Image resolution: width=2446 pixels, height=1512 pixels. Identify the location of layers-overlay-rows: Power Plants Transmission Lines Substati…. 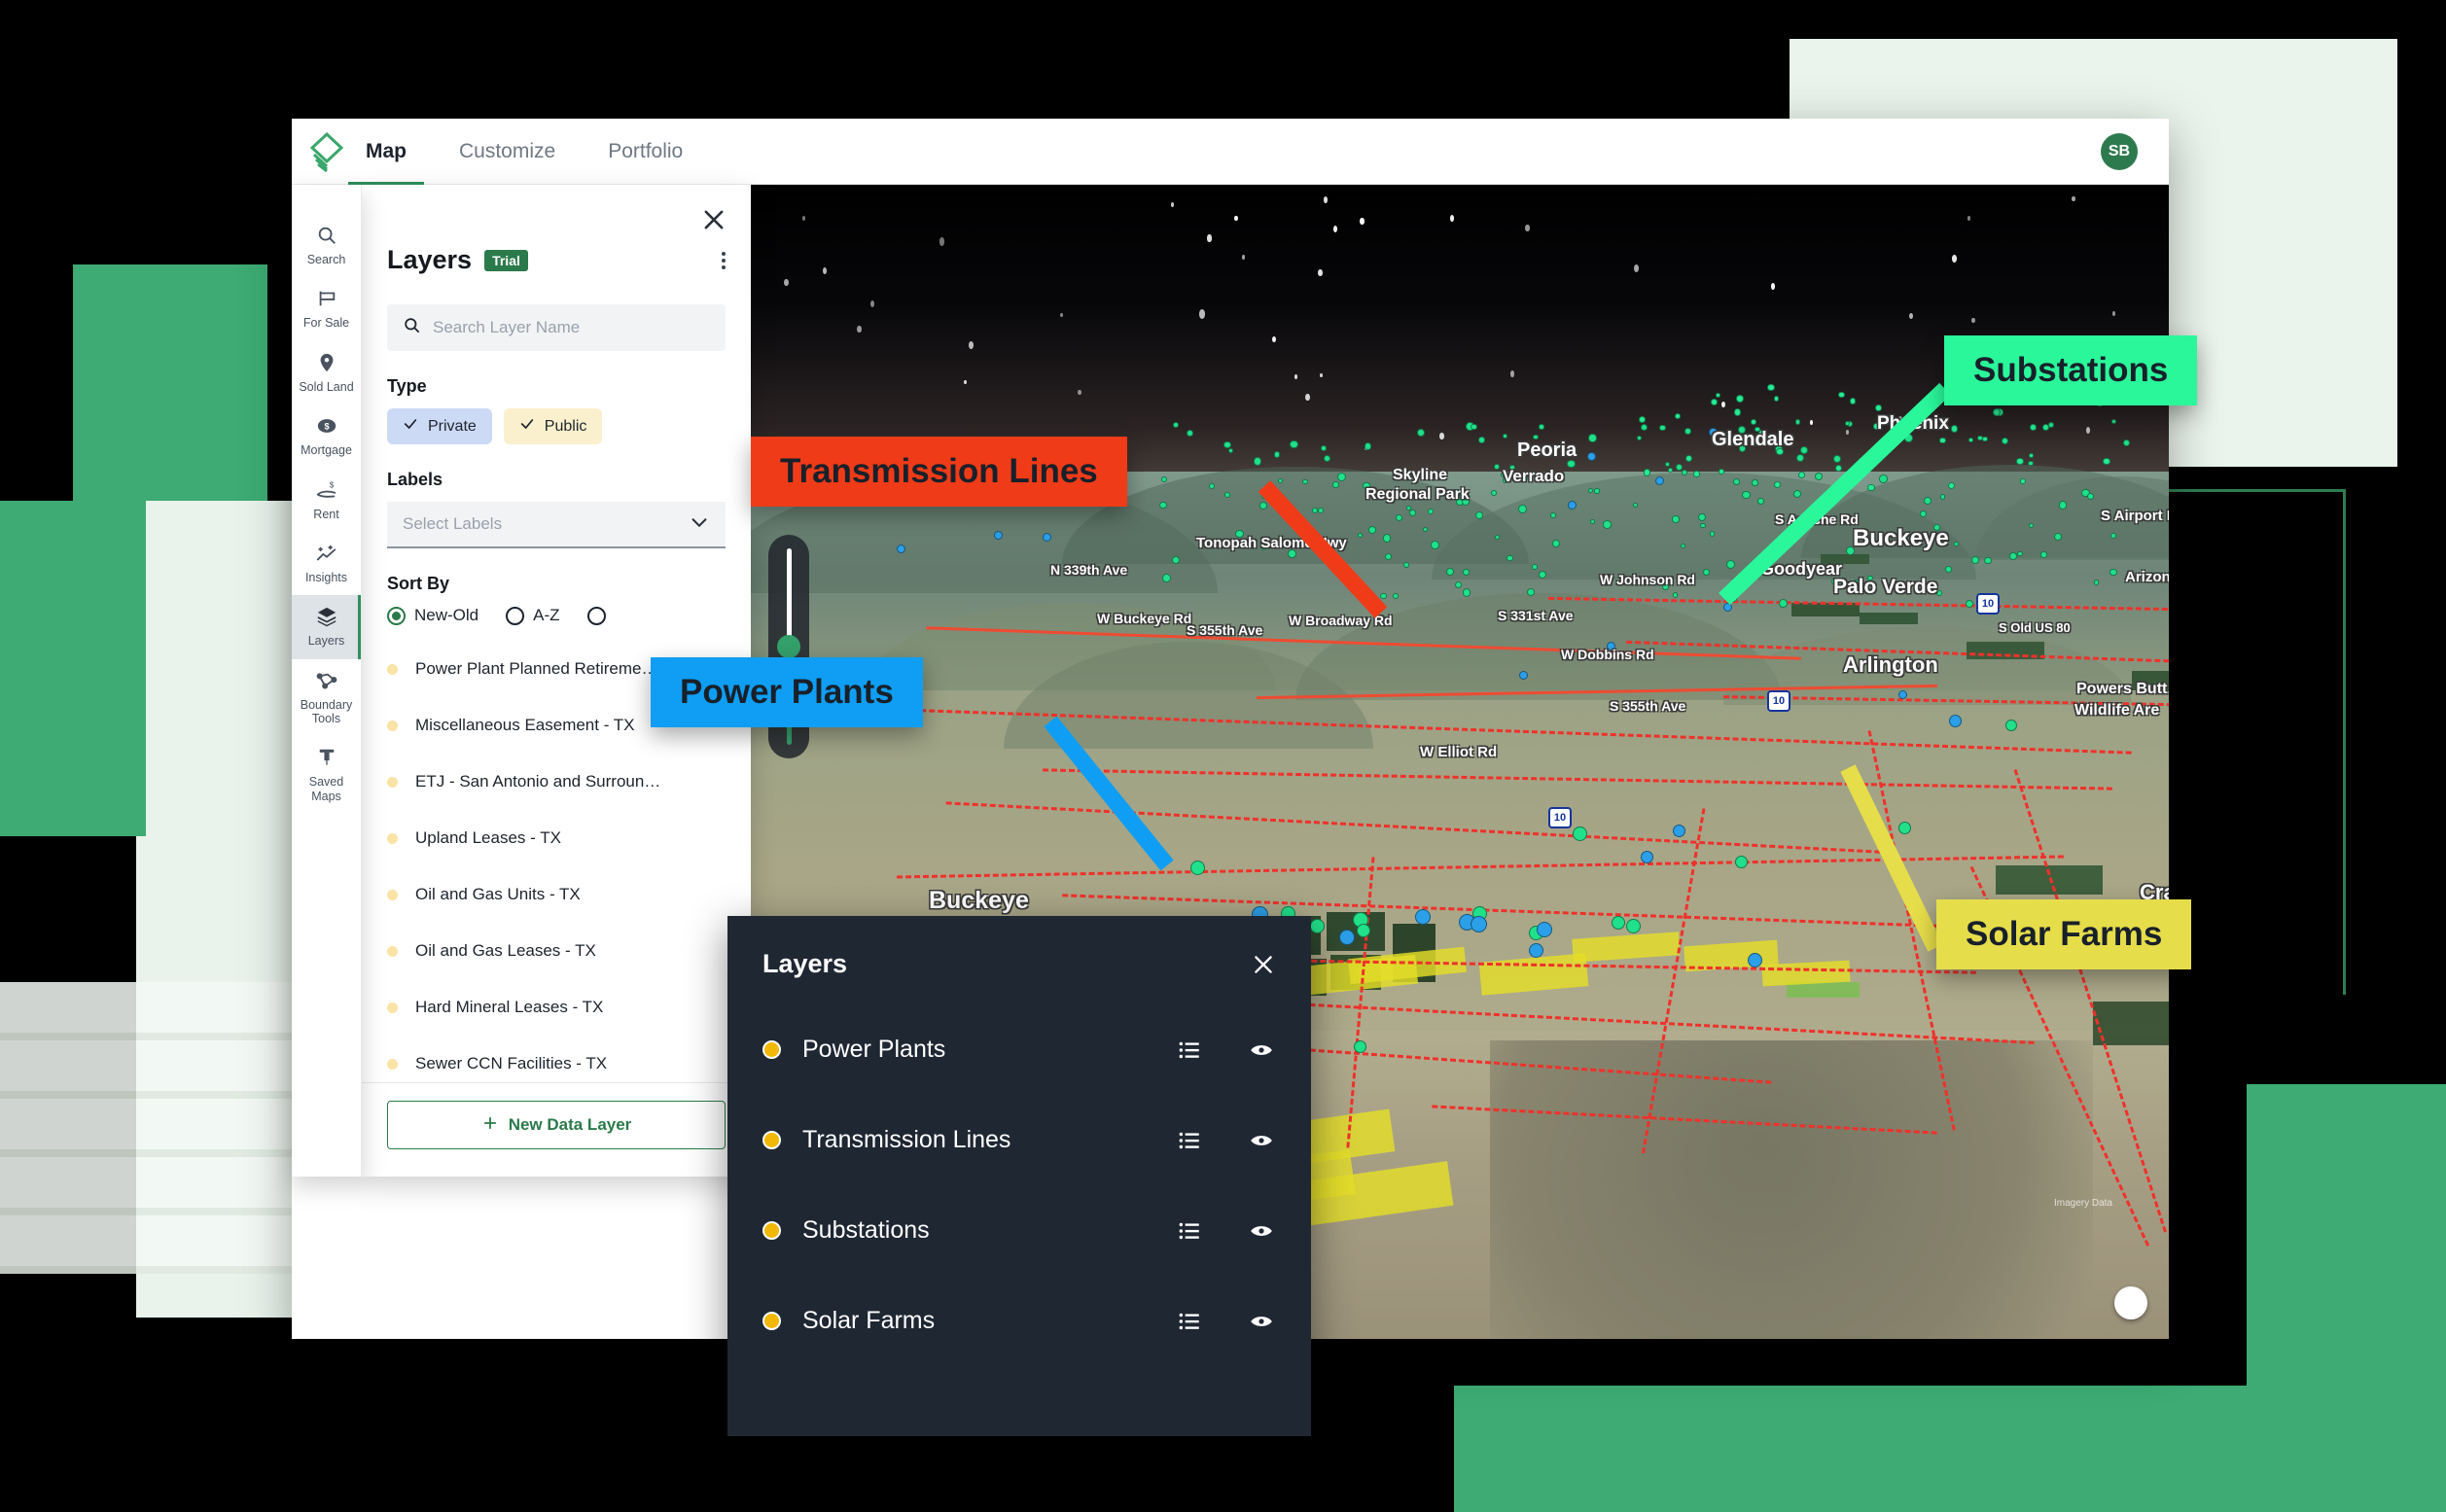
(1019, 1185).